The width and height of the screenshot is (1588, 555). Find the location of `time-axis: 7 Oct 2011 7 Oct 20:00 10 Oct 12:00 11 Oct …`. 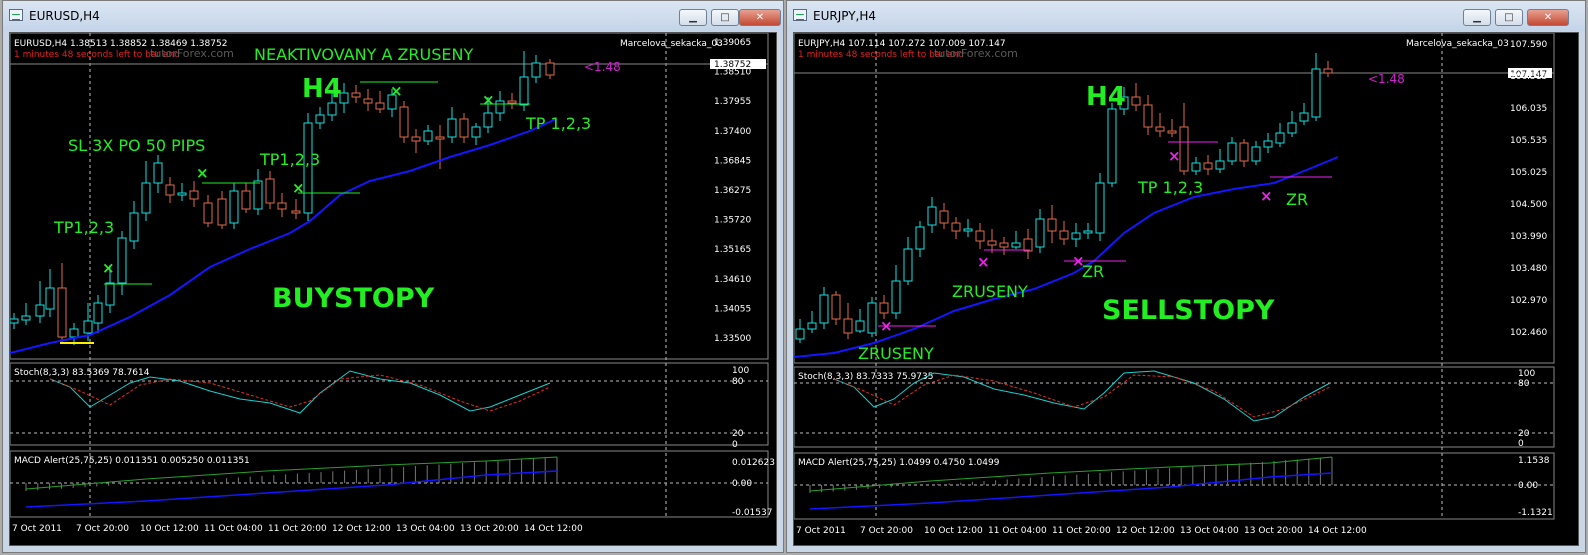

time-axis: 7 Oct 2011 7 Oct 20:00 10 Oct 12:00 11 Oct … is located at coordinates (1081, 531).